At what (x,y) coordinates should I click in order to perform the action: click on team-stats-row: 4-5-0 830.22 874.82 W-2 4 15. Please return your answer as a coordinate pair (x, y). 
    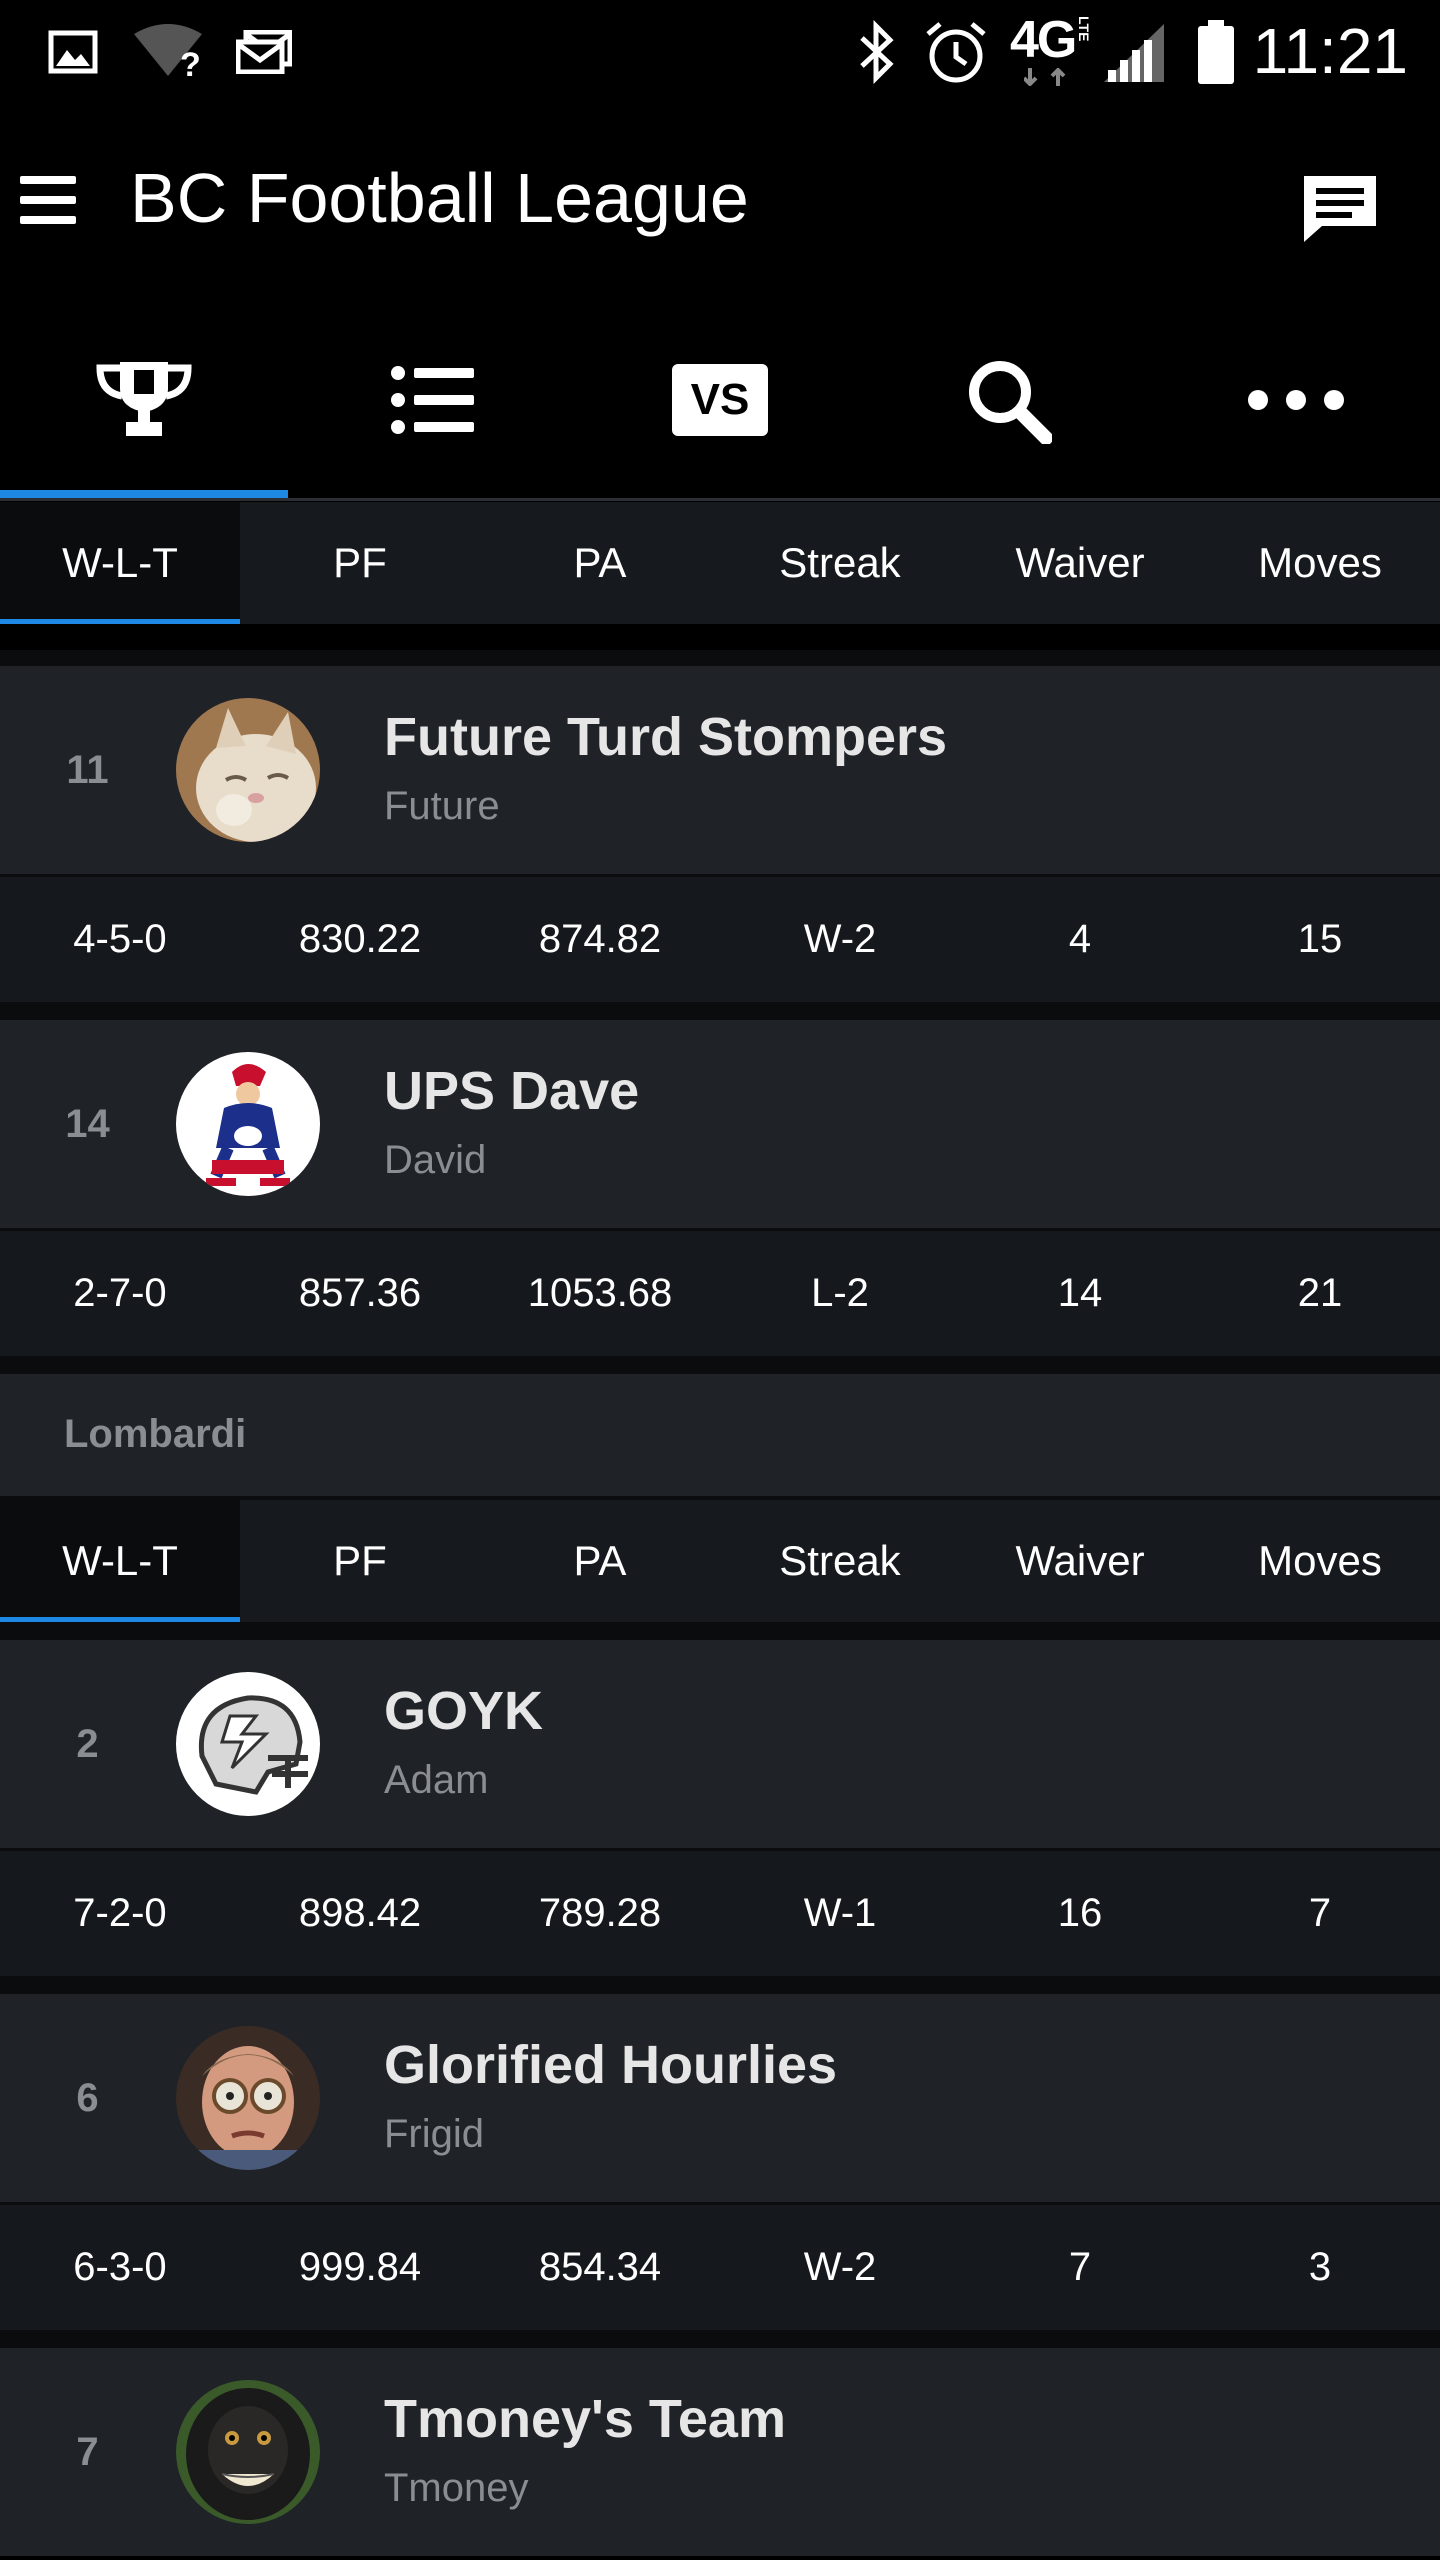
    Looking at the image, I should click on (720, 938).